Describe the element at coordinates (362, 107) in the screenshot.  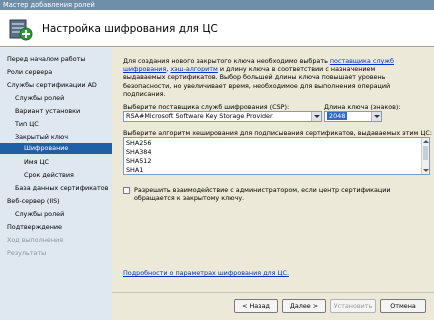
I see `key-length-label: Длина ключа (знаков):` at that location.